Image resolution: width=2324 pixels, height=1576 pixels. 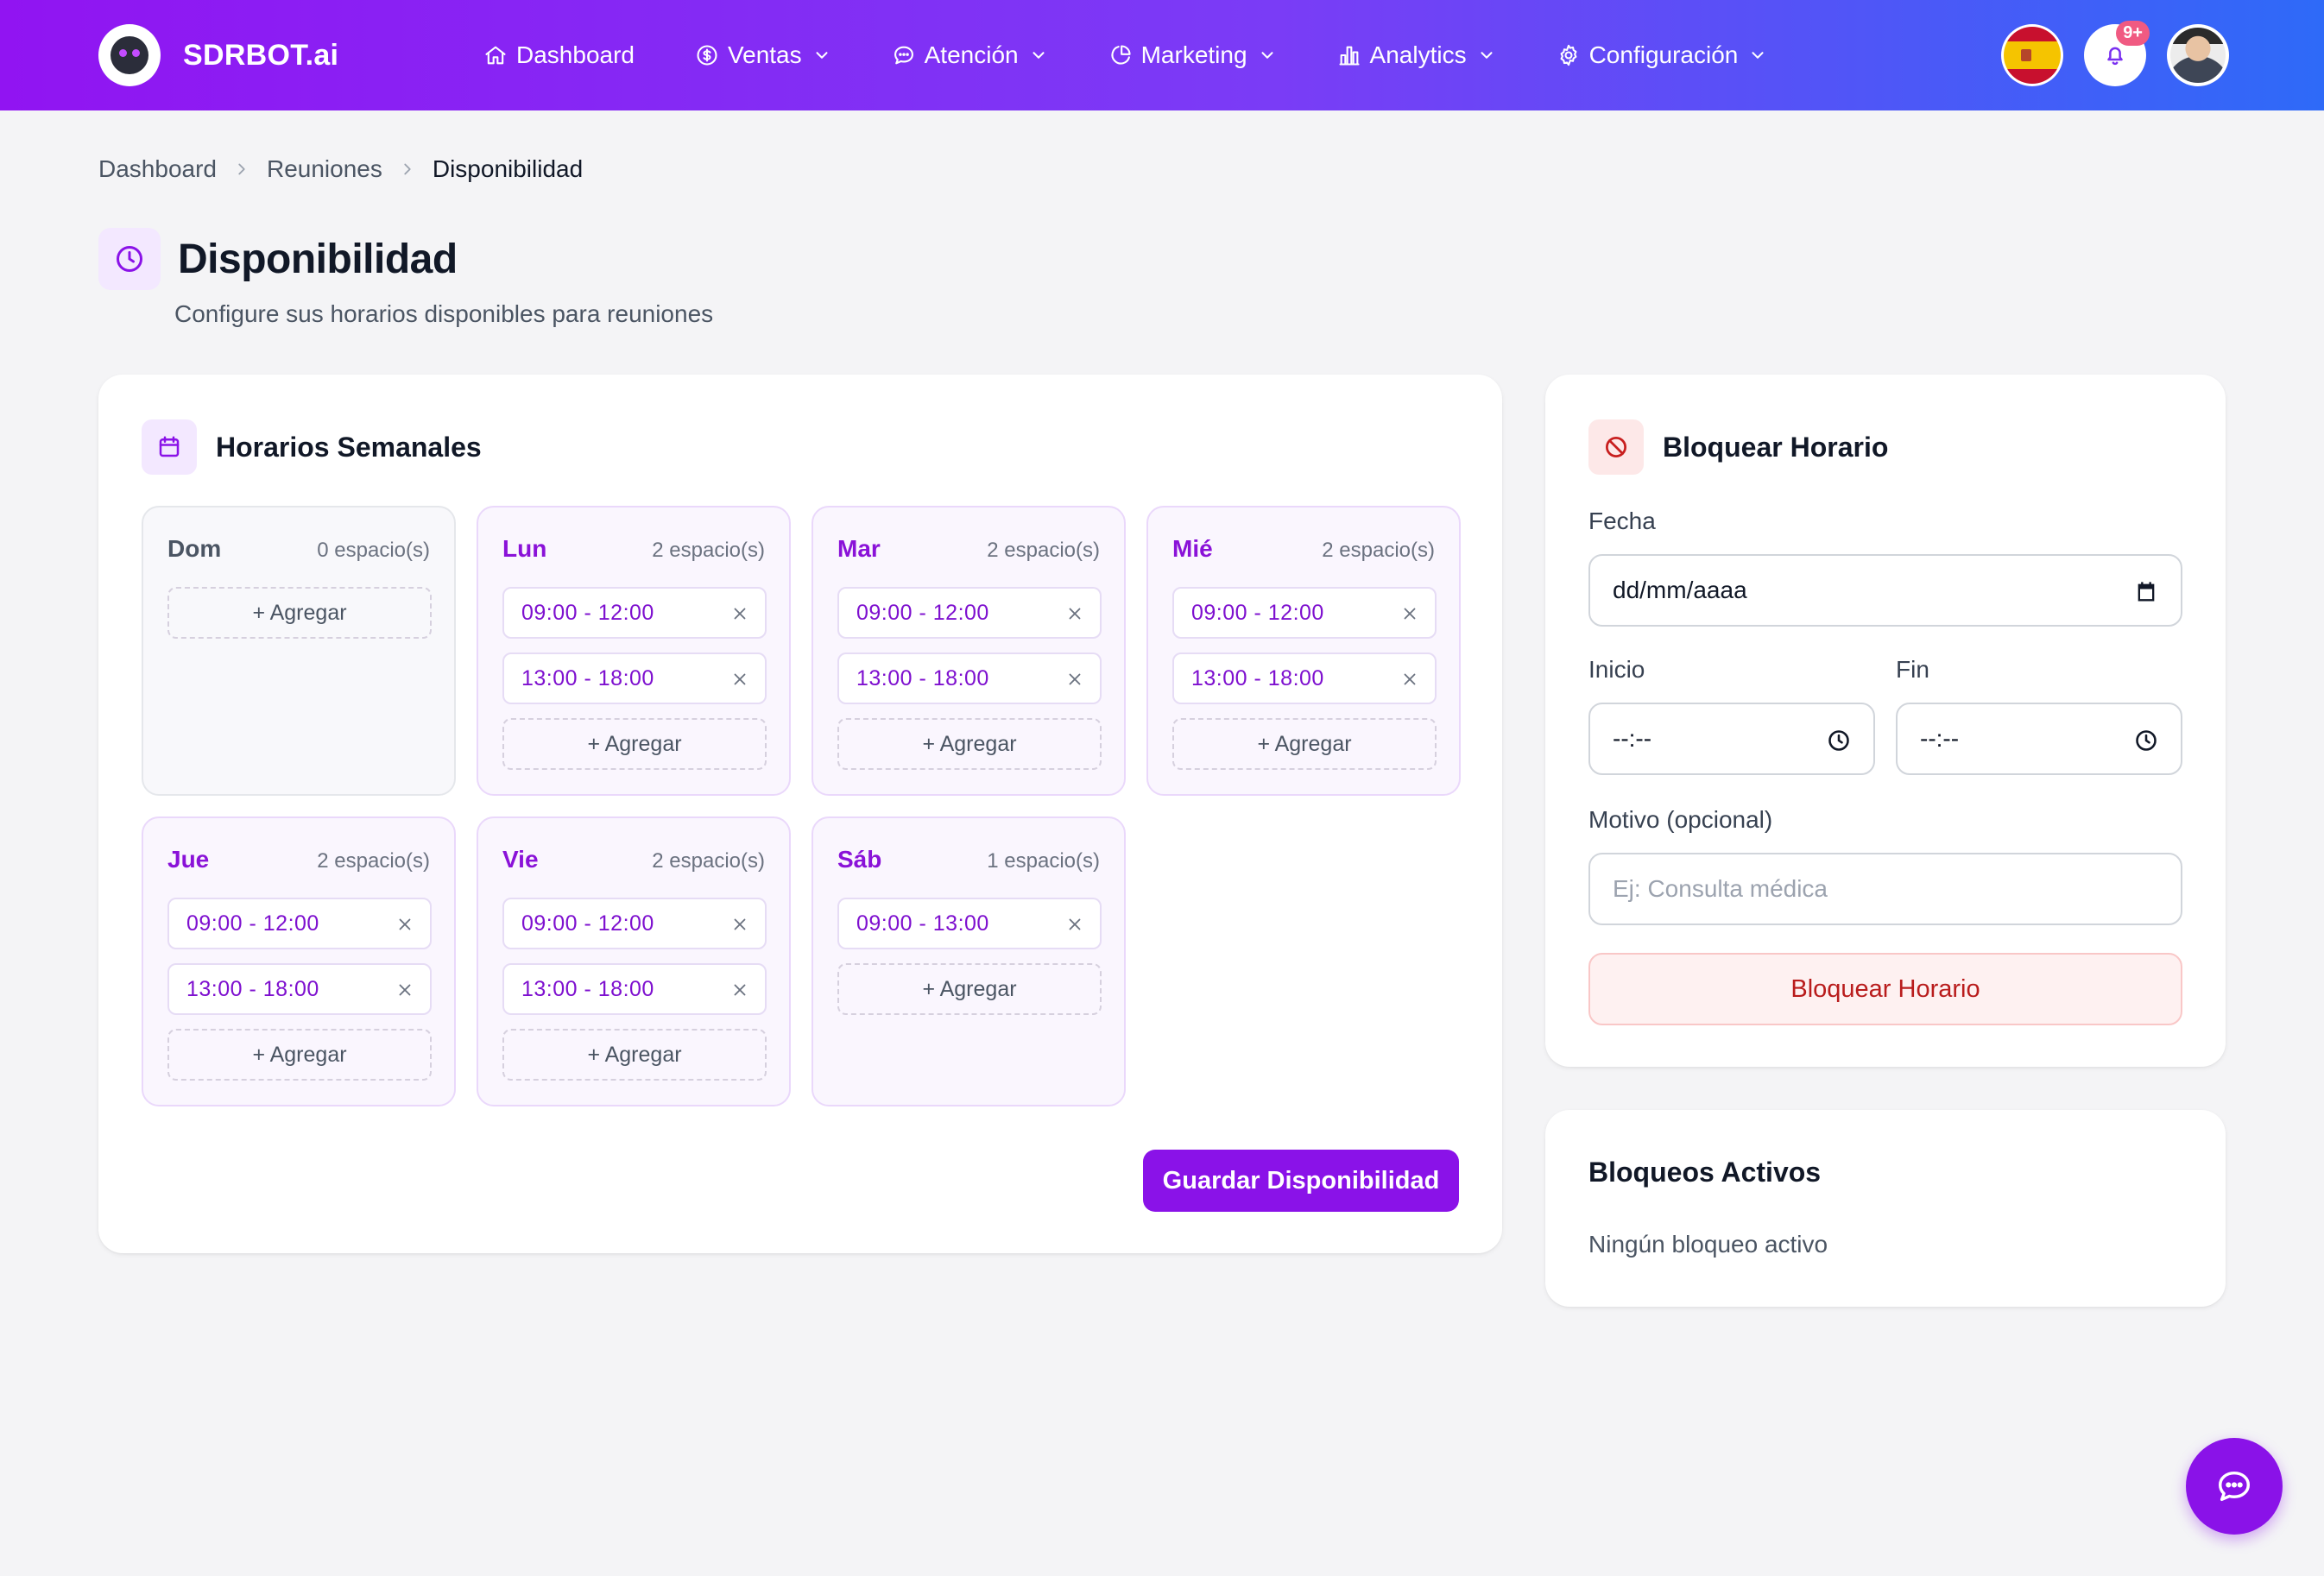 I want to click on day-name: Mié, so click(x=1192, y=548).